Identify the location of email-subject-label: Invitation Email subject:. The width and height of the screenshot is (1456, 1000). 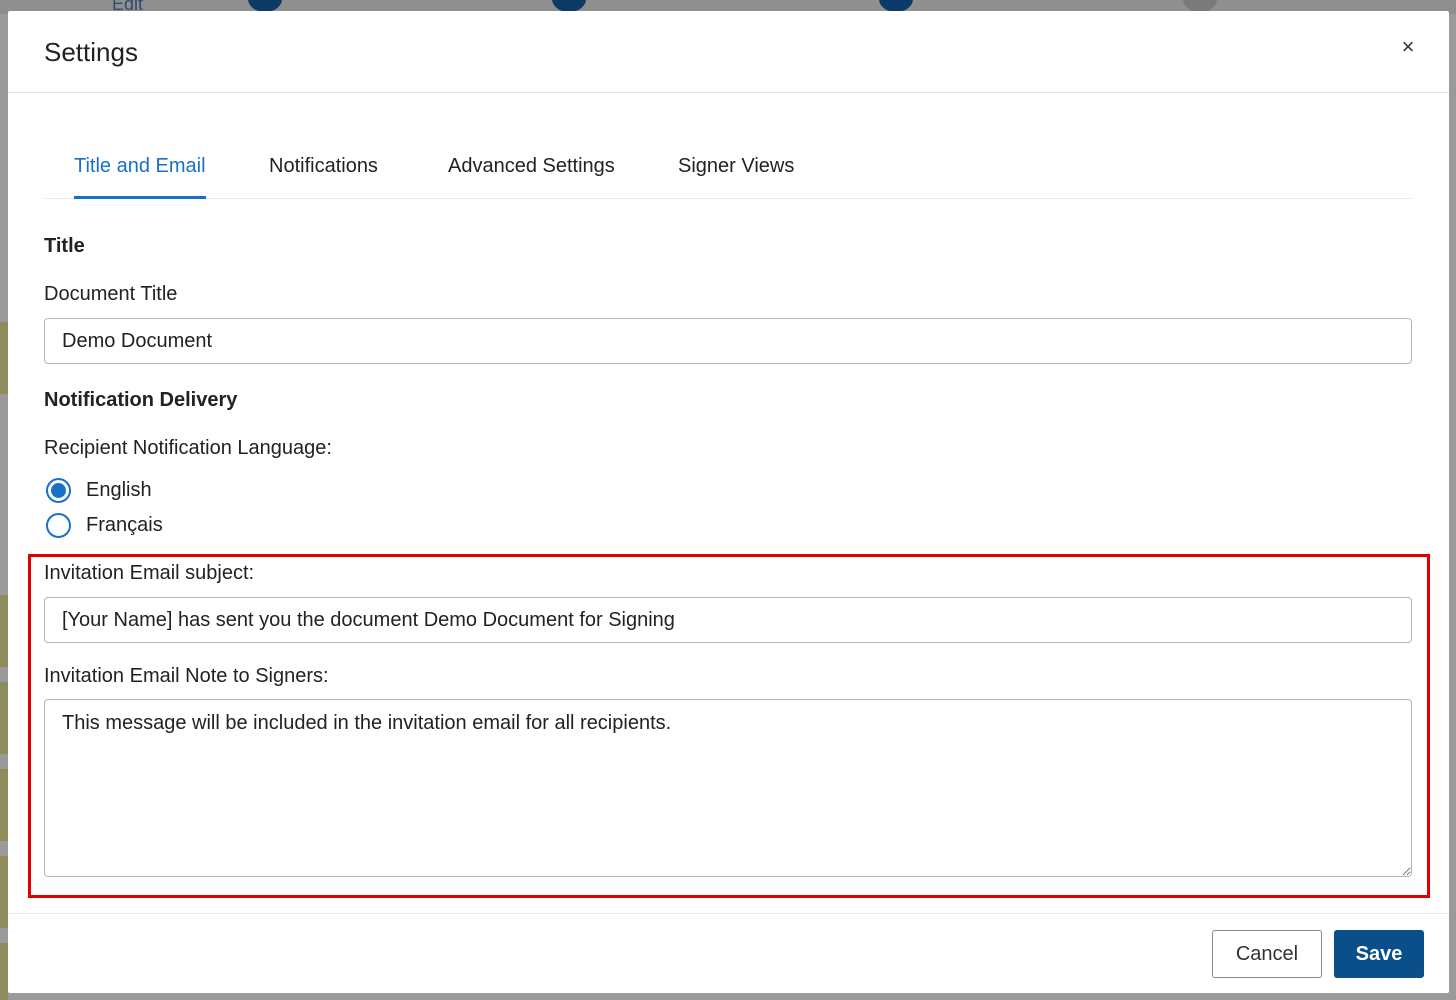
(149, 573).